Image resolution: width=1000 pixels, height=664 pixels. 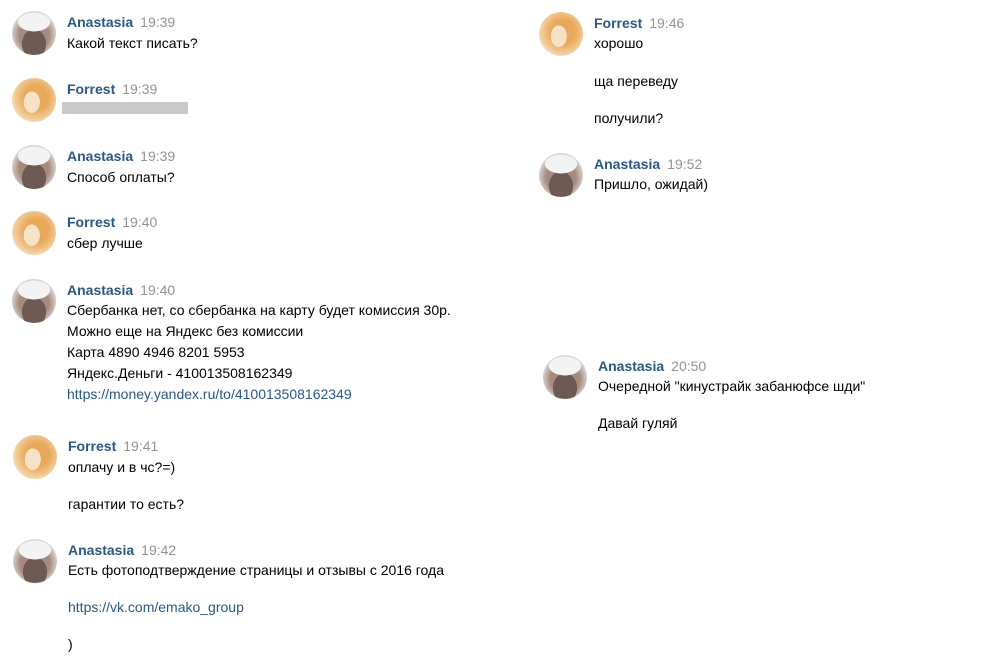 I want to click on chat-message: Anastasia 19:39 Способ оплаты?, so click(x=247, y=170).